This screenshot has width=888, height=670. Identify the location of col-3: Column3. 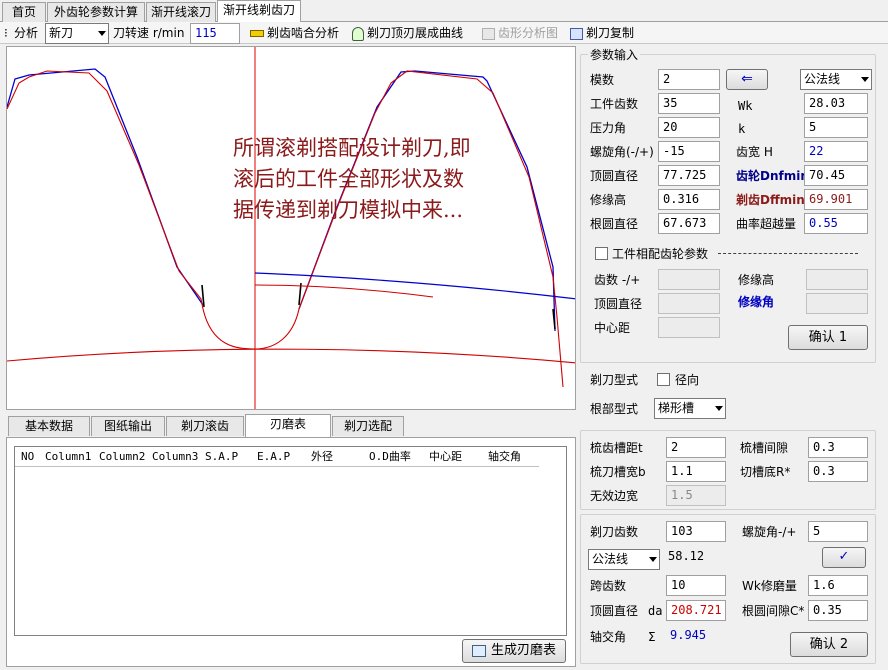
(175, 457).